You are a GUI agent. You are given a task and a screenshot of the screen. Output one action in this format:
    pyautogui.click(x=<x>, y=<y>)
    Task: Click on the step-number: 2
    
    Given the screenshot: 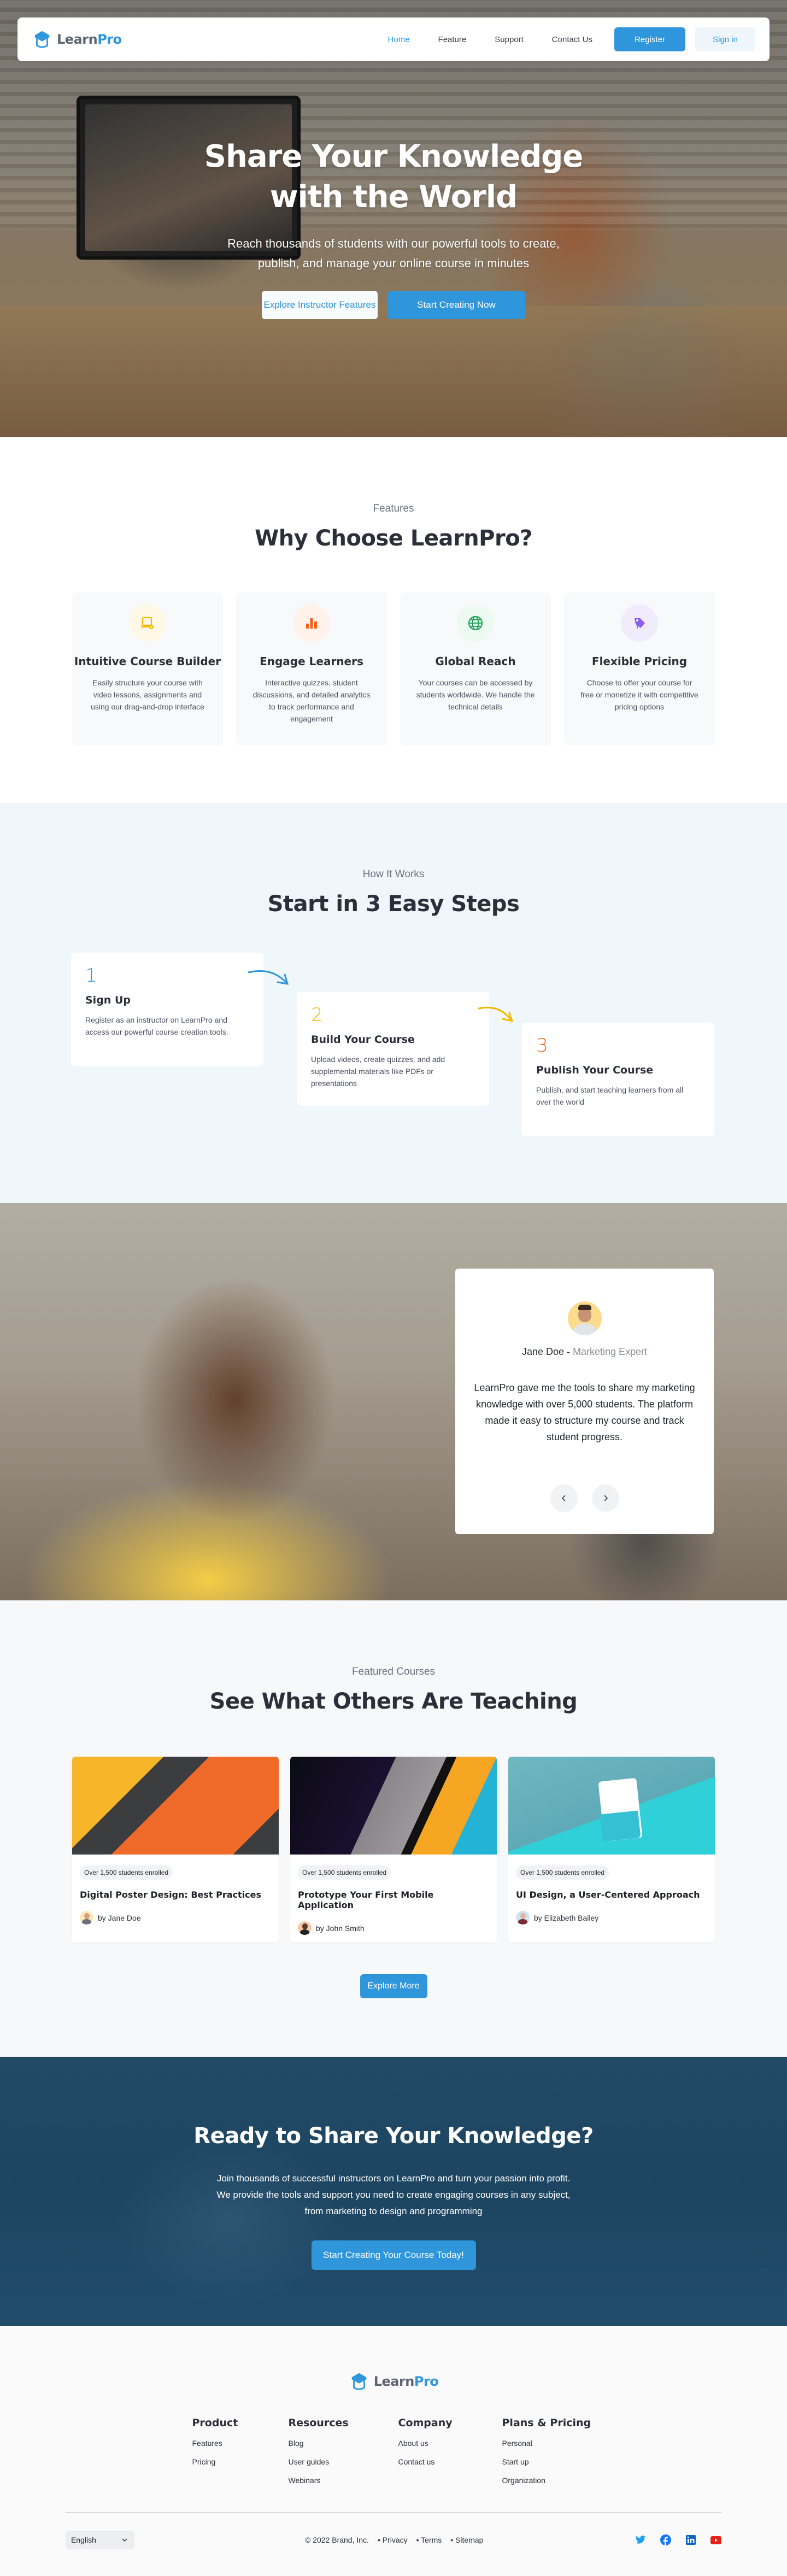 What is the action you would take?
    pyautogui.click(x=317, y=1015)
    